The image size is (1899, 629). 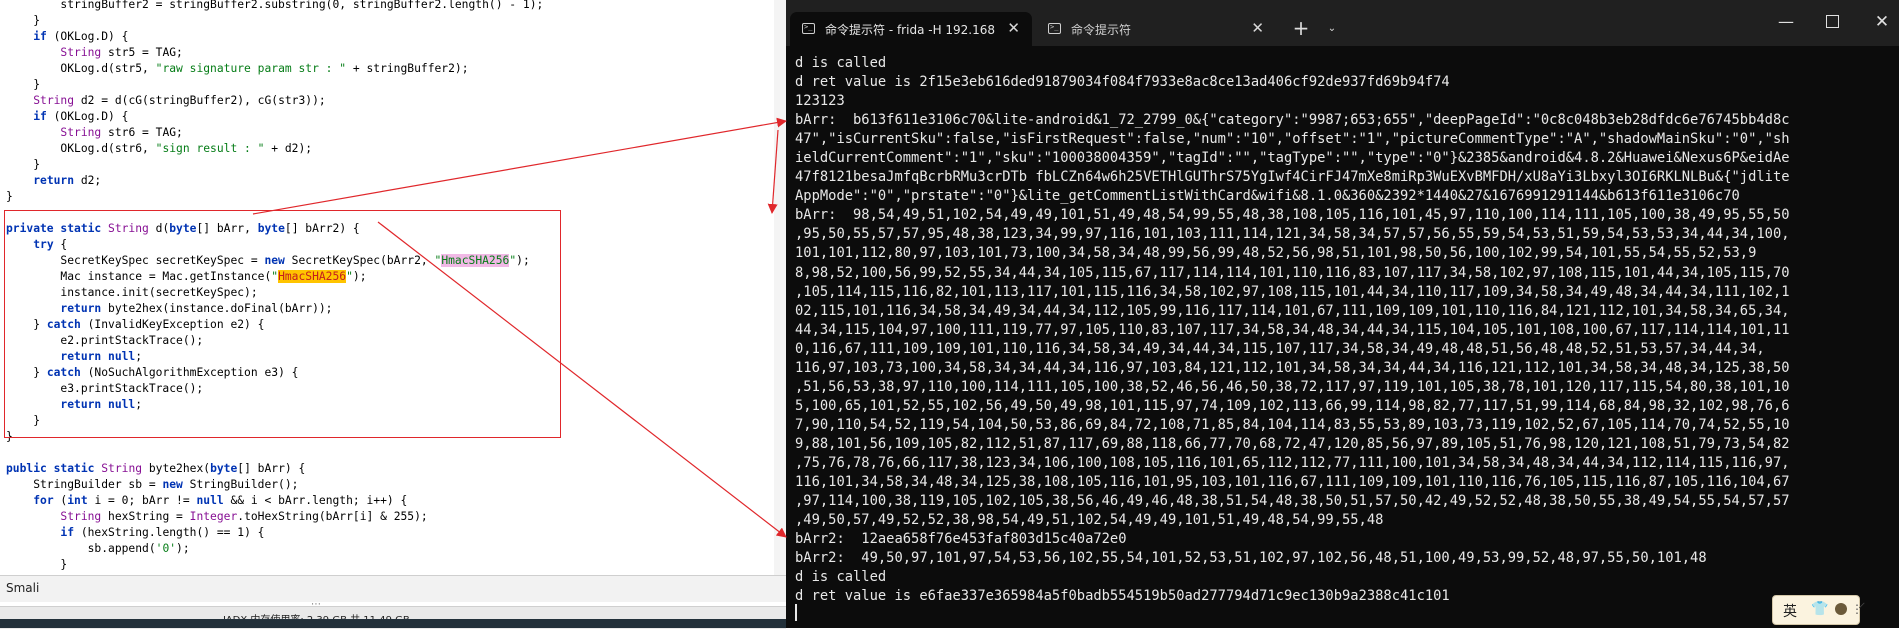 I want to click on code-token: str5 = TAG;, so click(x=142, y=52).